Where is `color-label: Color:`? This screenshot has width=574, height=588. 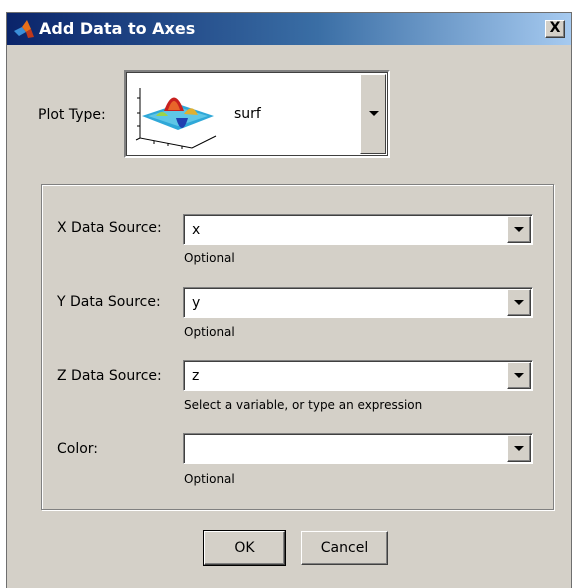
color-label: Color: is located at coordinates (78, 449).